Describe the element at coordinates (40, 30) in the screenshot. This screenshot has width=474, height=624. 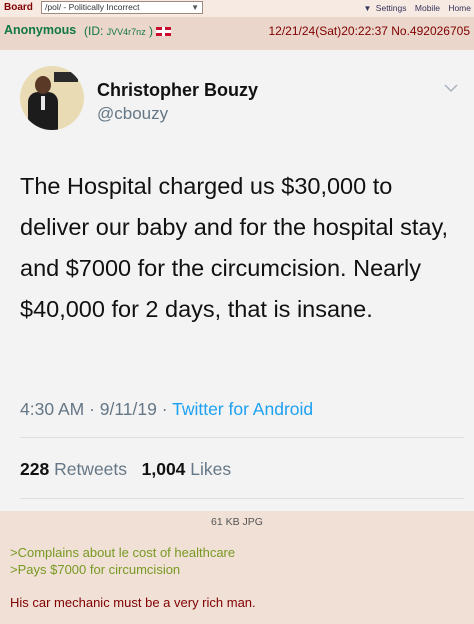
I see `poster-name: Anonymous` at that location.